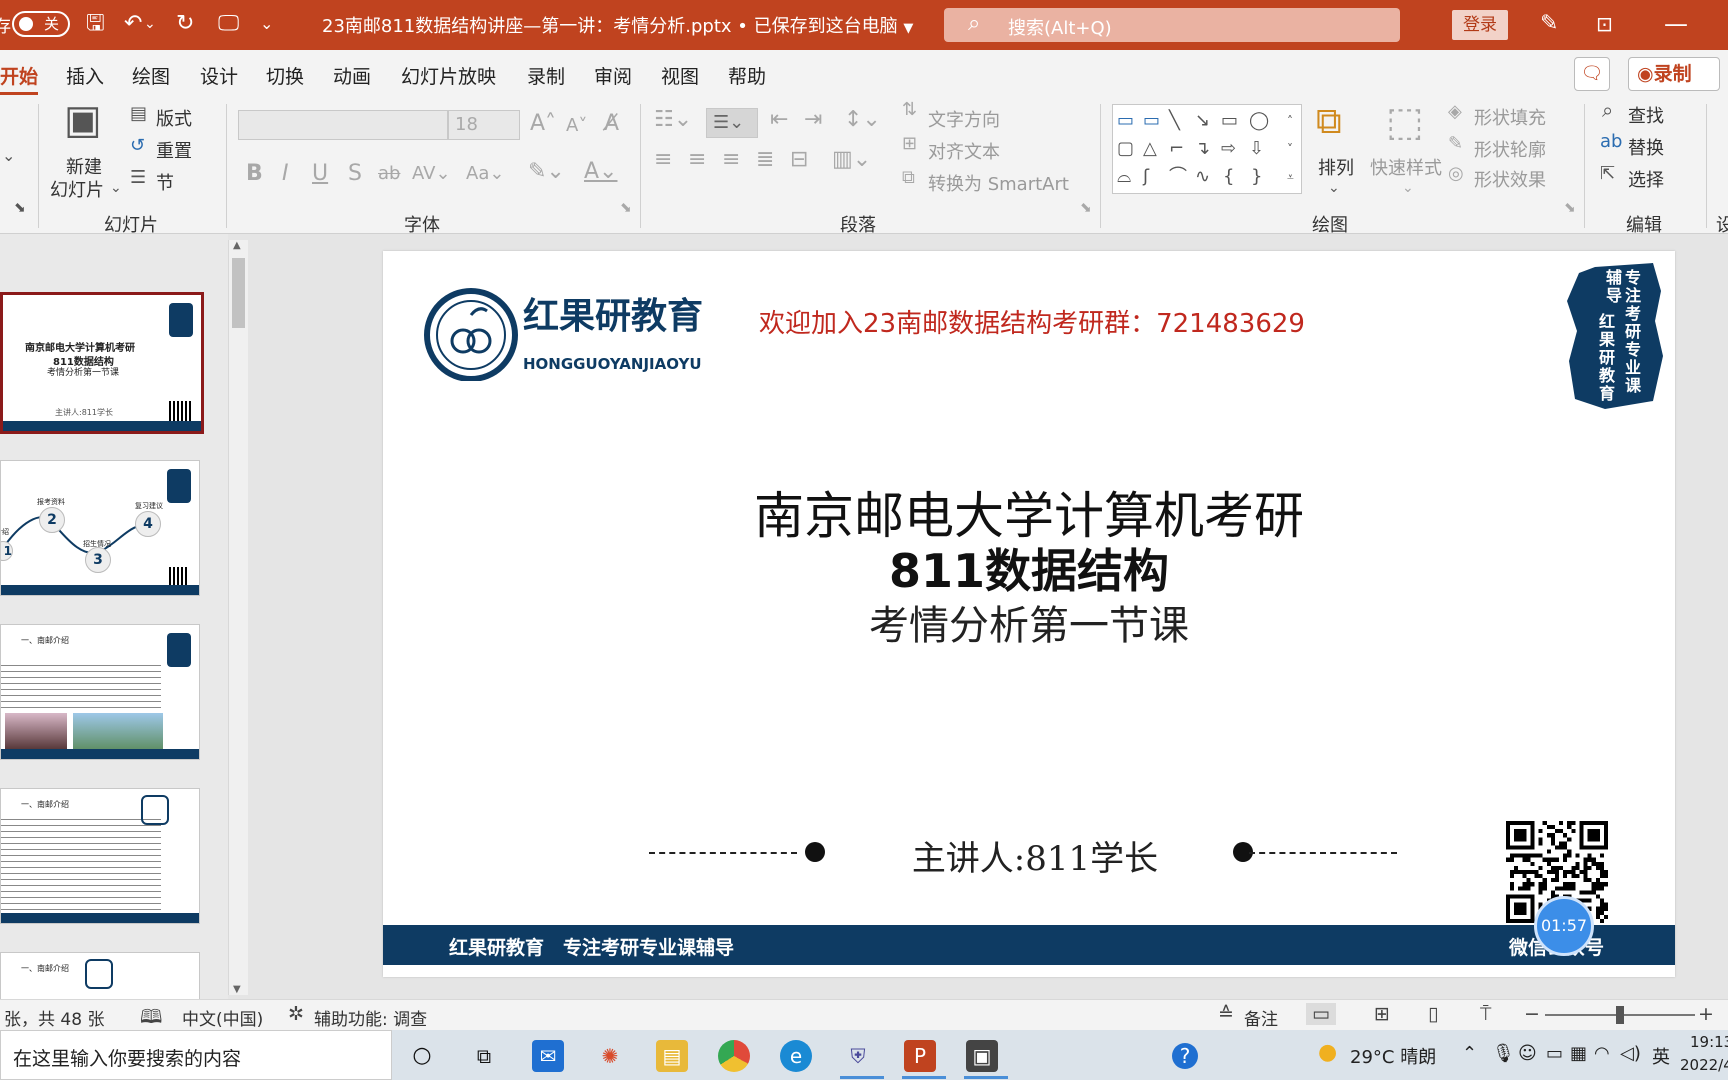  Describe the element at coordinates (484, 1056) in the screenshot. I see `task-view-icon: ⧉` at that location.